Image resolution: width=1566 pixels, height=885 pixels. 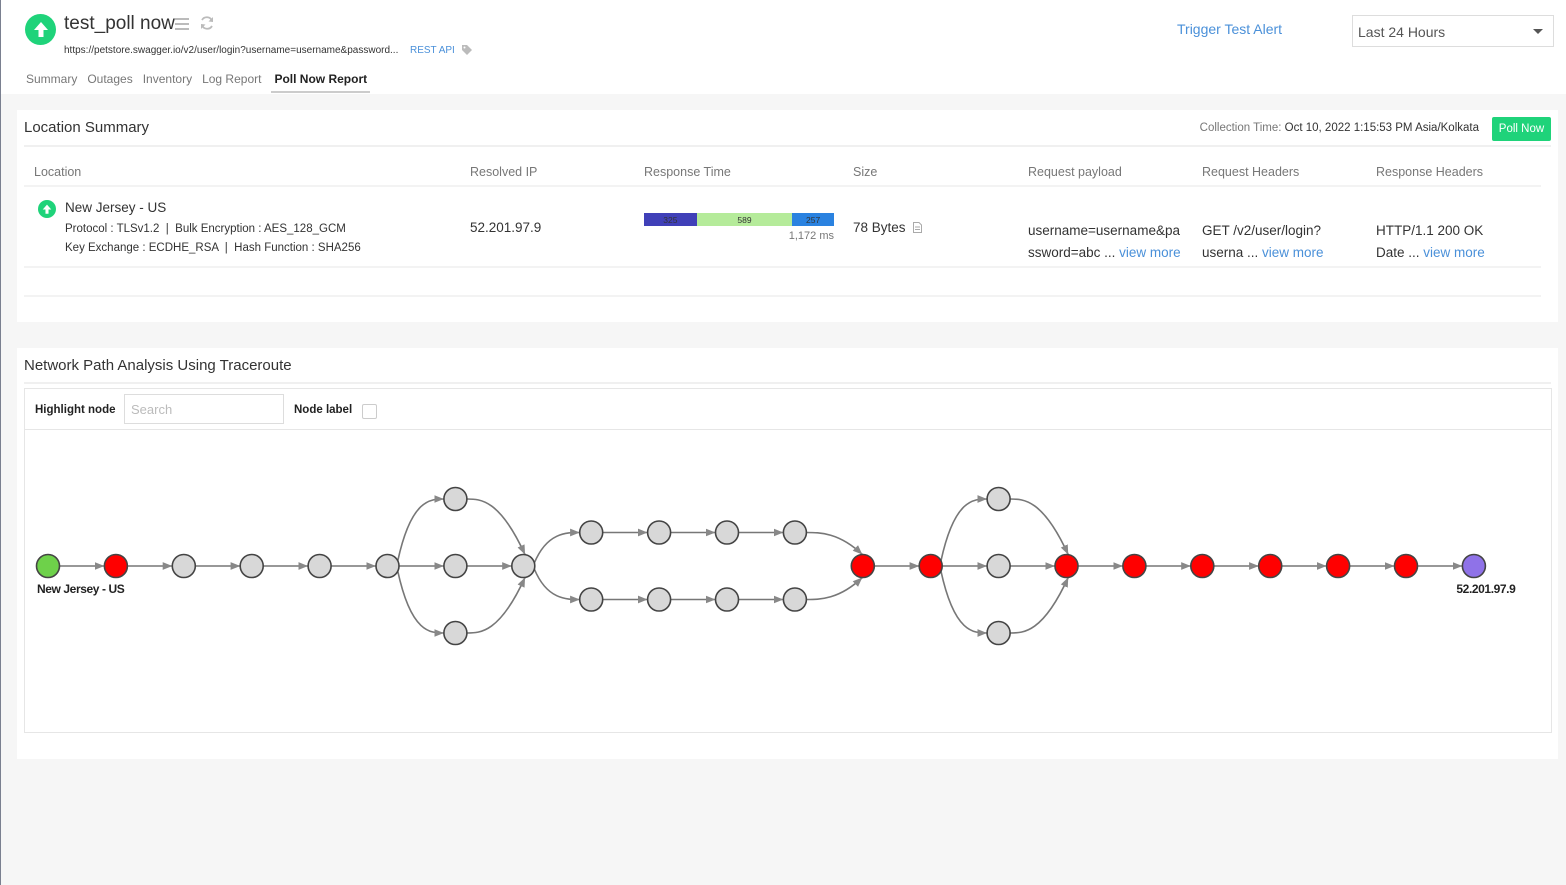 What do you see at coordinates (1521, 129) in the screenshot?
I see `poll-now-button: Poll Now` at bounding box center [1521, 129].